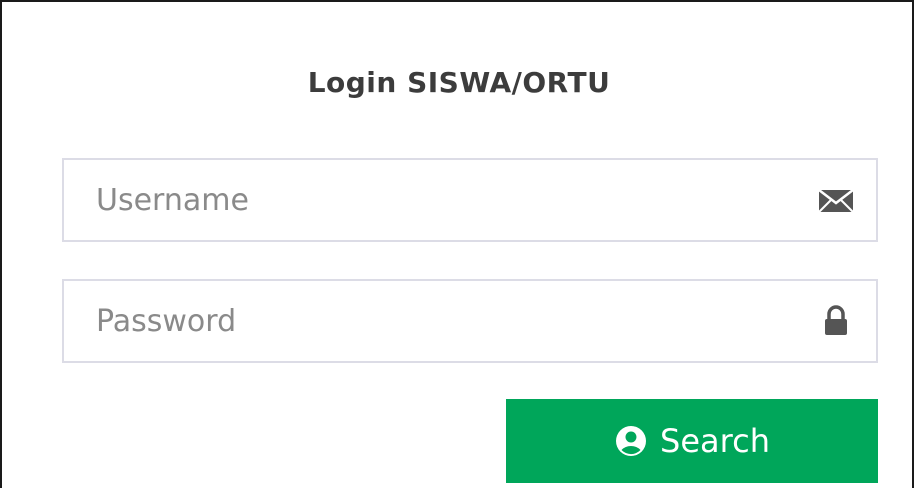 Image resolution: width=914 pixels, height=488 pixels. Describe the element at coordinates (631, 441) in the screenshot. I see `user-circle-icon` at that location.